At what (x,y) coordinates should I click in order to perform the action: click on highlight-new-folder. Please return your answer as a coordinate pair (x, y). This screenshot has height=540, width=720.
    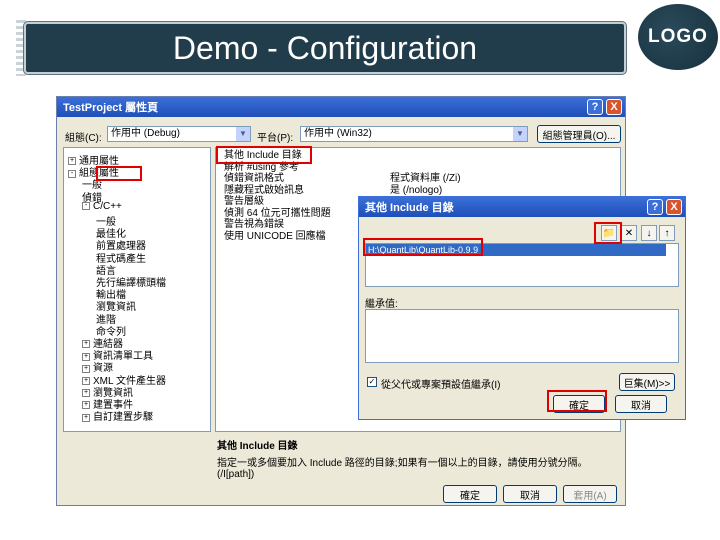
    Looking at the image, I should click on (608, 233).